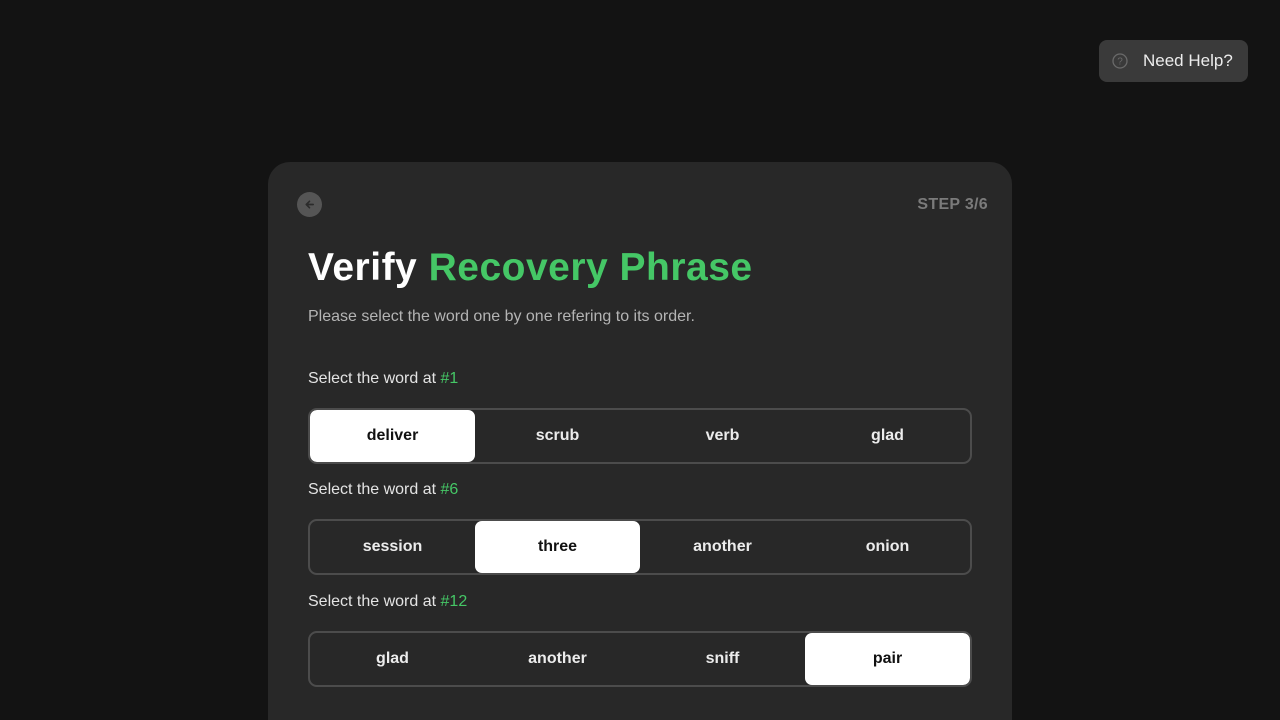 This screenshot has height=720, width=1280. I want to click on question-circle-icon: ?, so click(1120, 61).